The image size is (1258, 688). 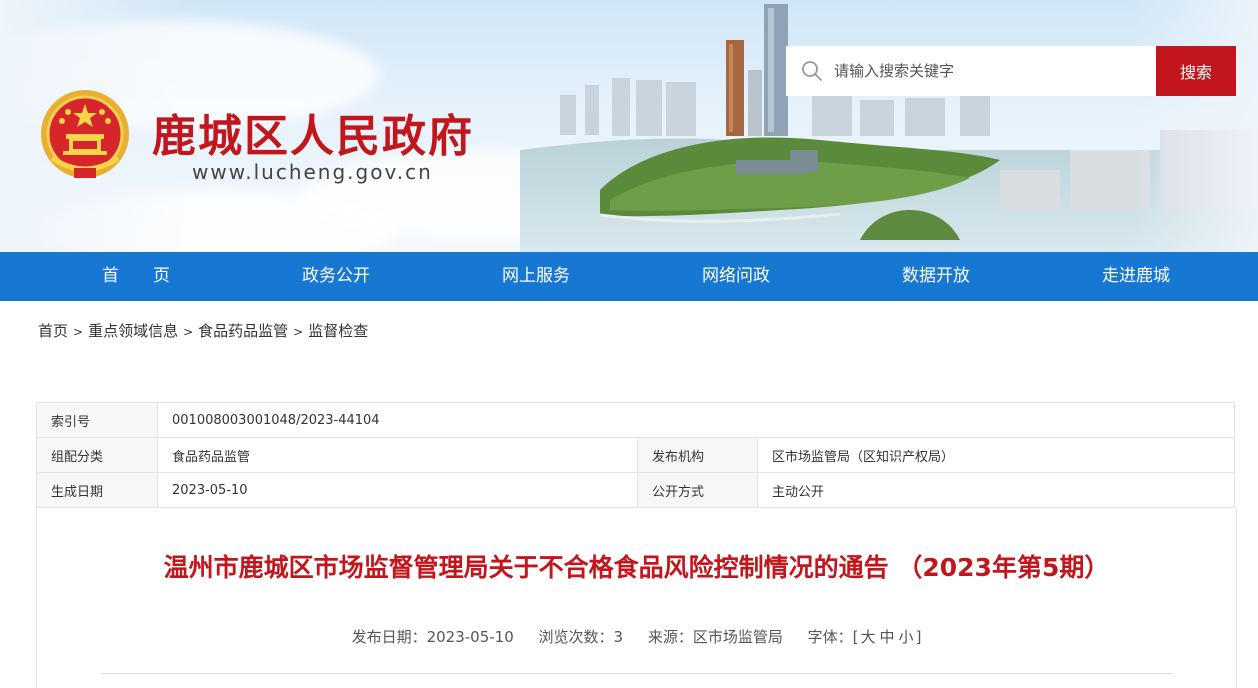 I want to click on search-button: 搜索, so click(x=1196, y=71).